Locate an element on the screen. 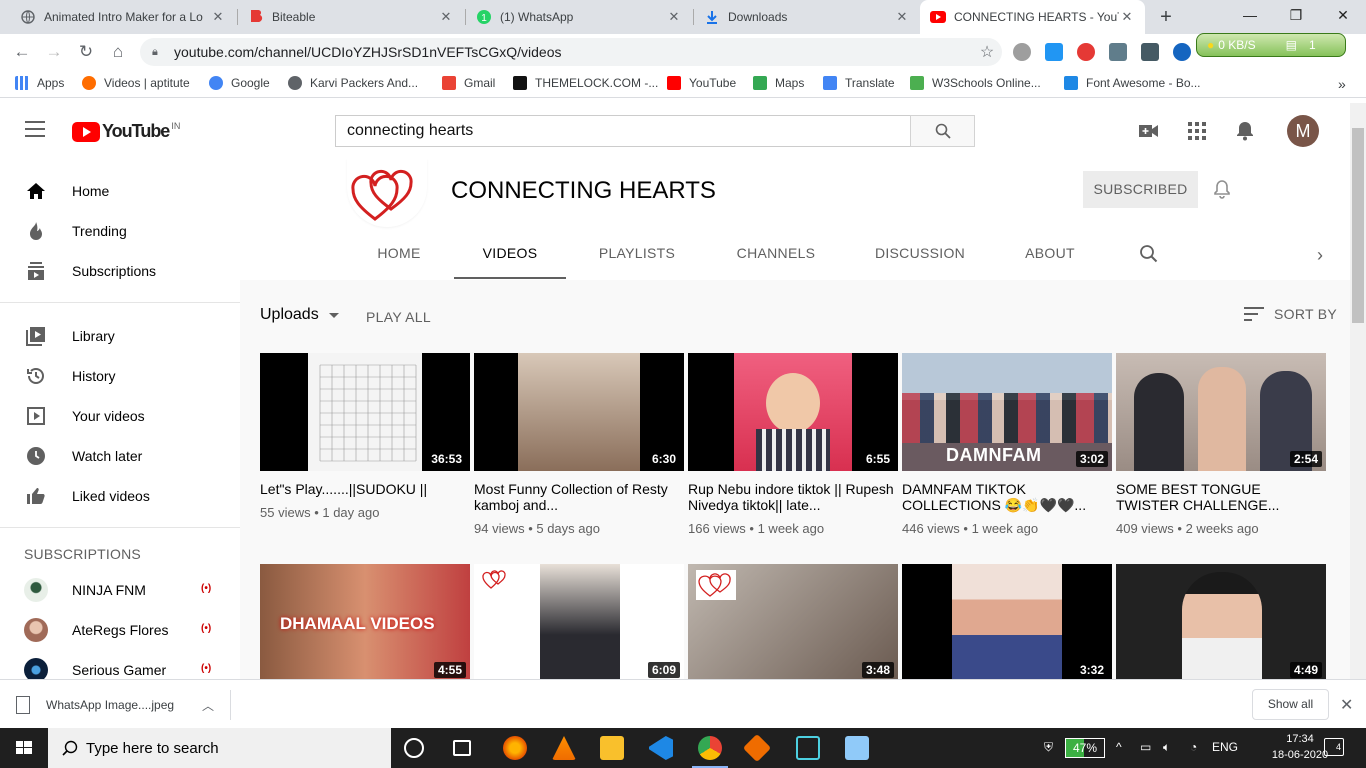 This screenshot has width=1366, height=768. shield-icon: ⛨ is located at coordinates (1048, 747).